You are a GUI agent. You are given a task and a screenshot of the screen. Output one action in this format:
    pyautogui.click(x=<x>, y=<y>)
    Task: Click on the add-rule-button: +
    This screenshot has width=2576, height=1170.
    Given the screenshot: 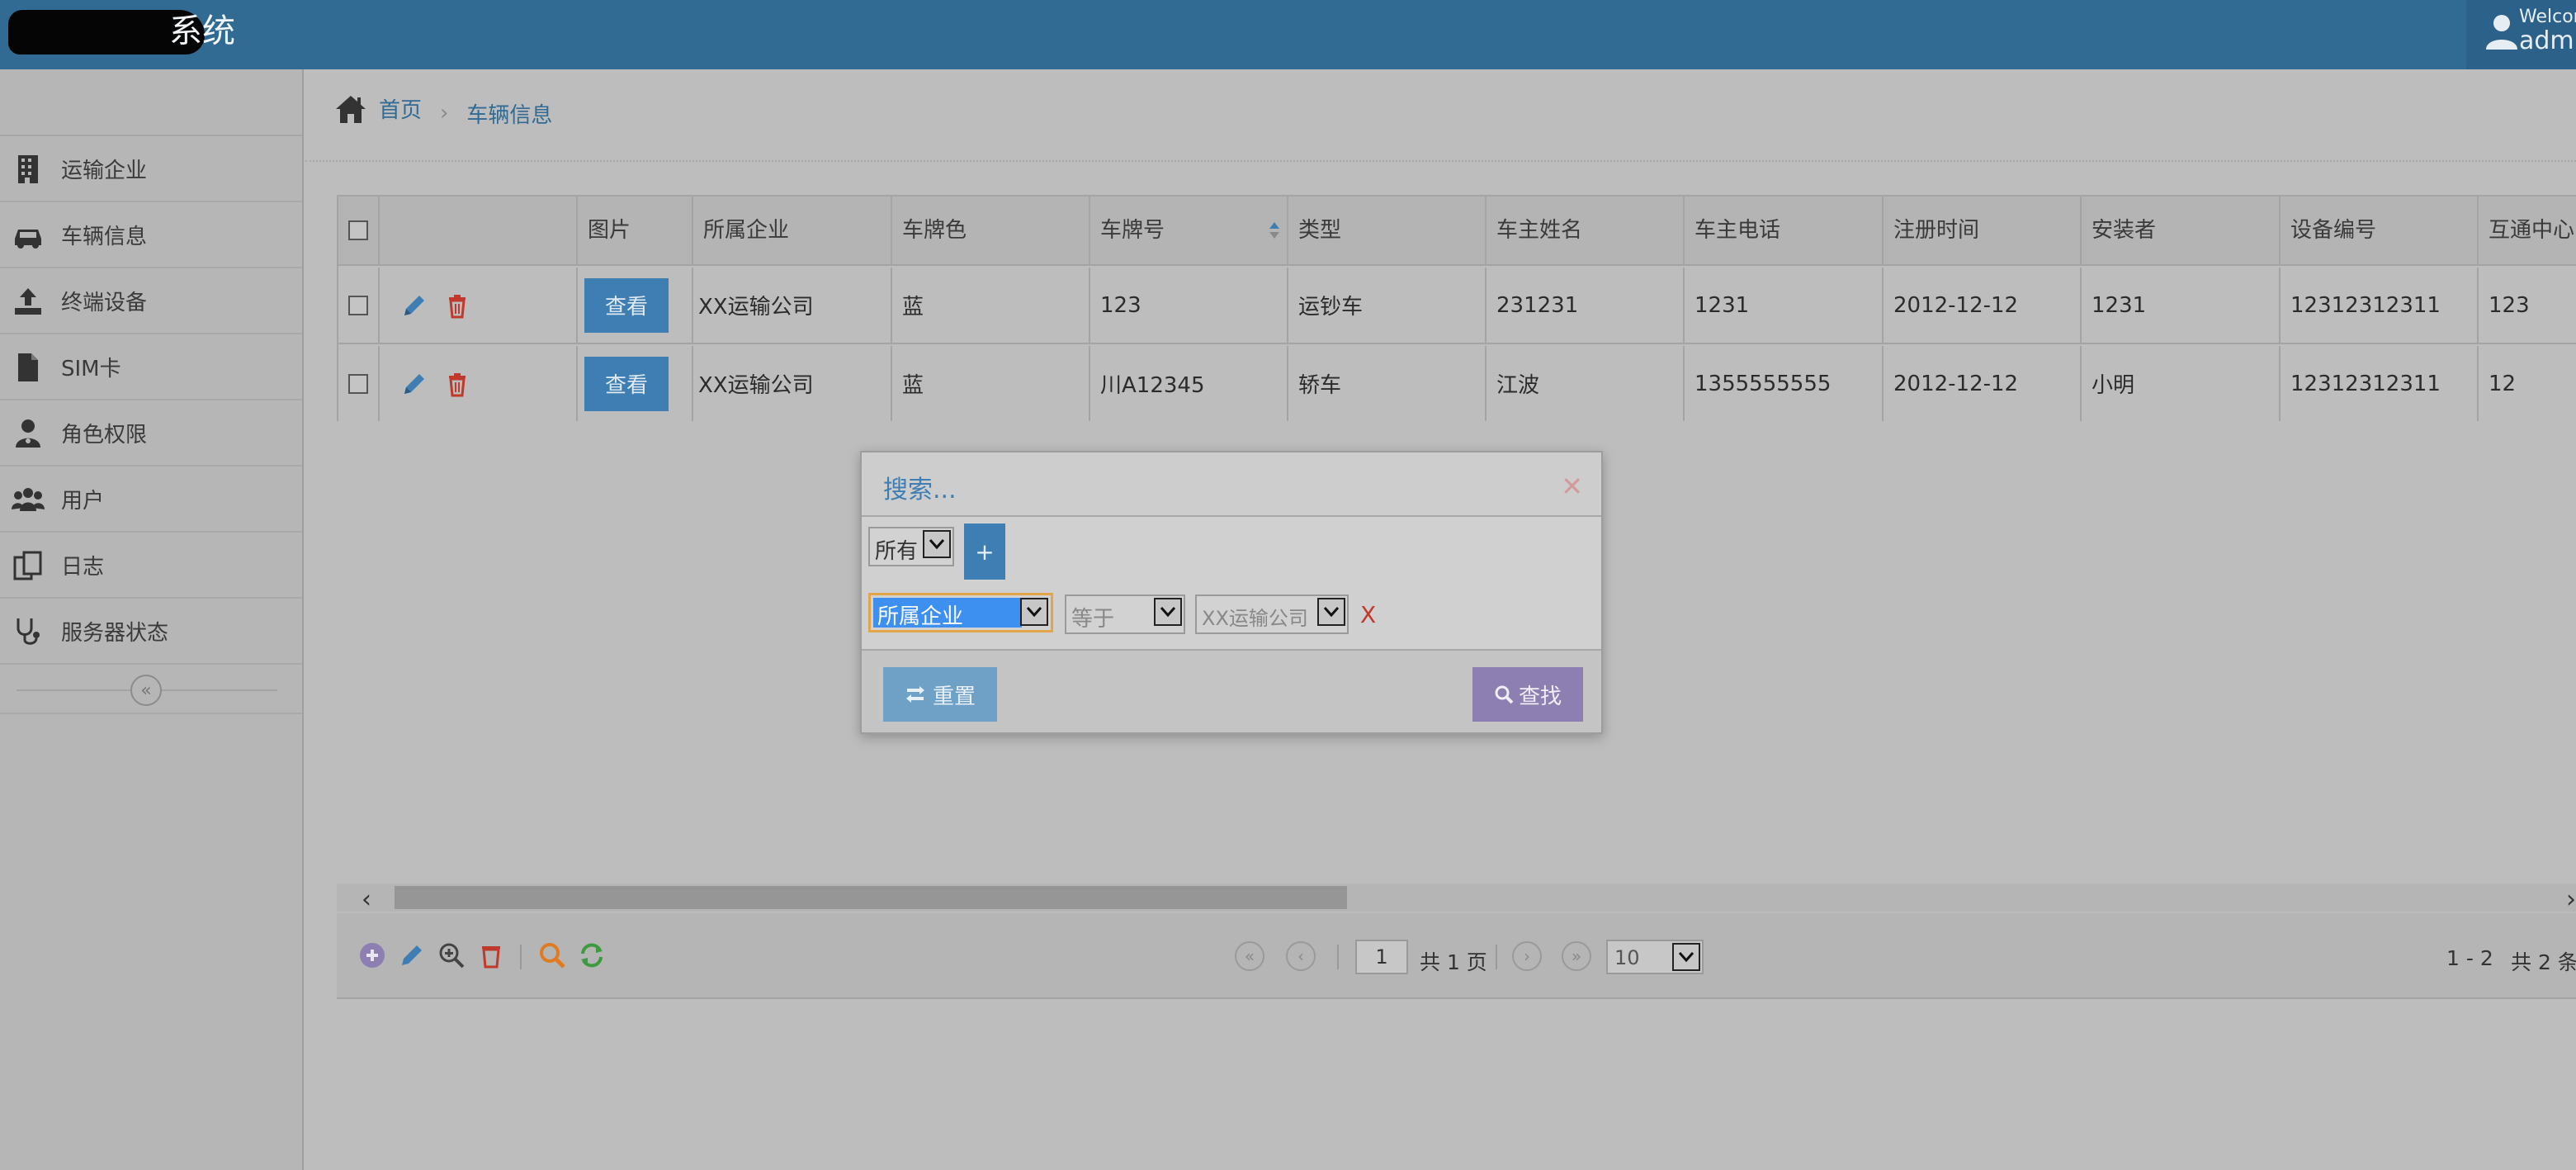 What is the action you would take?
    pyautogui.click(x=984, y=551)
    